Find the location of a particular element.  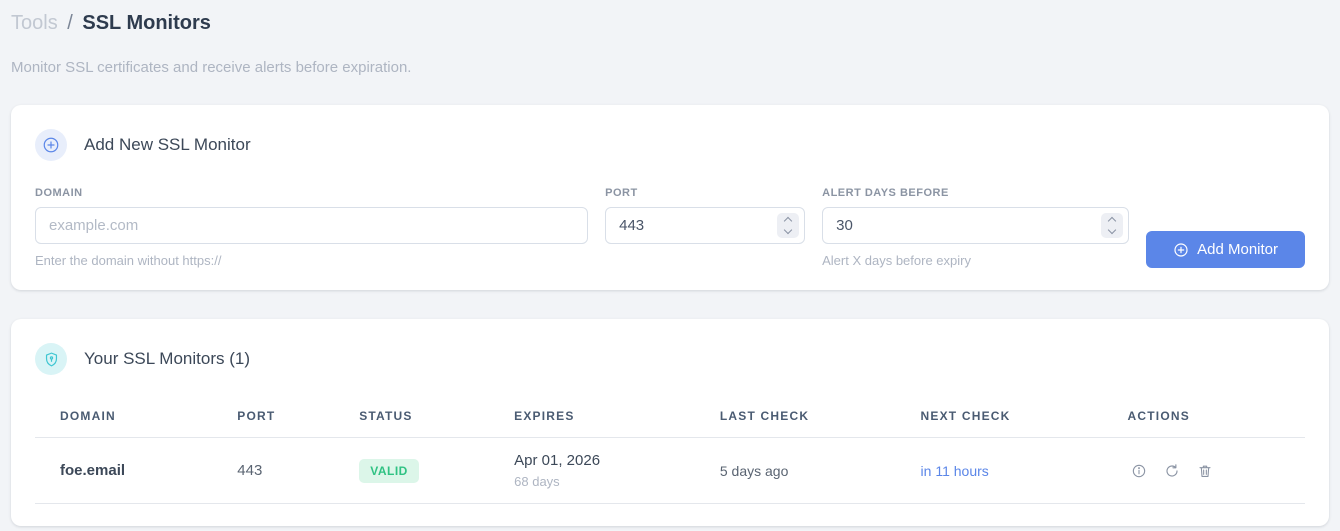

row-actions is located at coordinates (1212, 471).